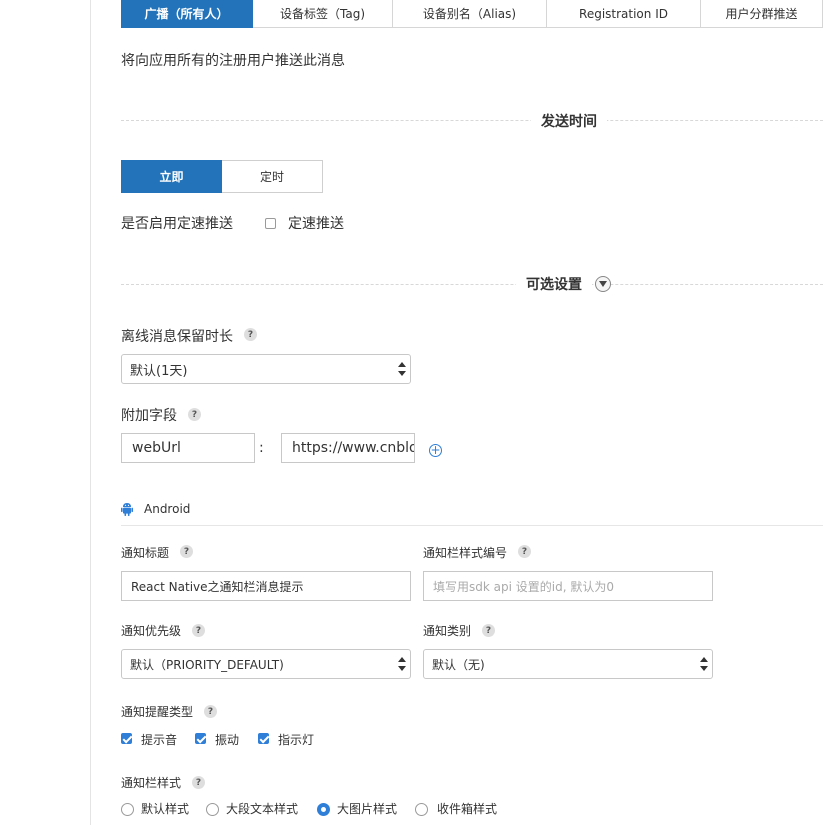  Describe the element at coordinates (262, 809) in the screenshot. I see `bar-style-bigtext-label: 大段文本样式` at that location.